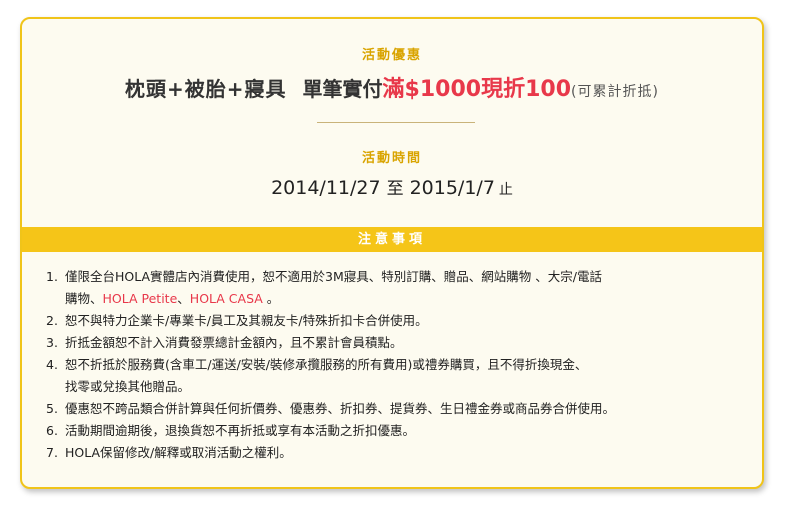 This screenshot has width=788, height=511. I want to click on notice-item-line2: 找零或兌換其他贈品。, so click(128, 386).